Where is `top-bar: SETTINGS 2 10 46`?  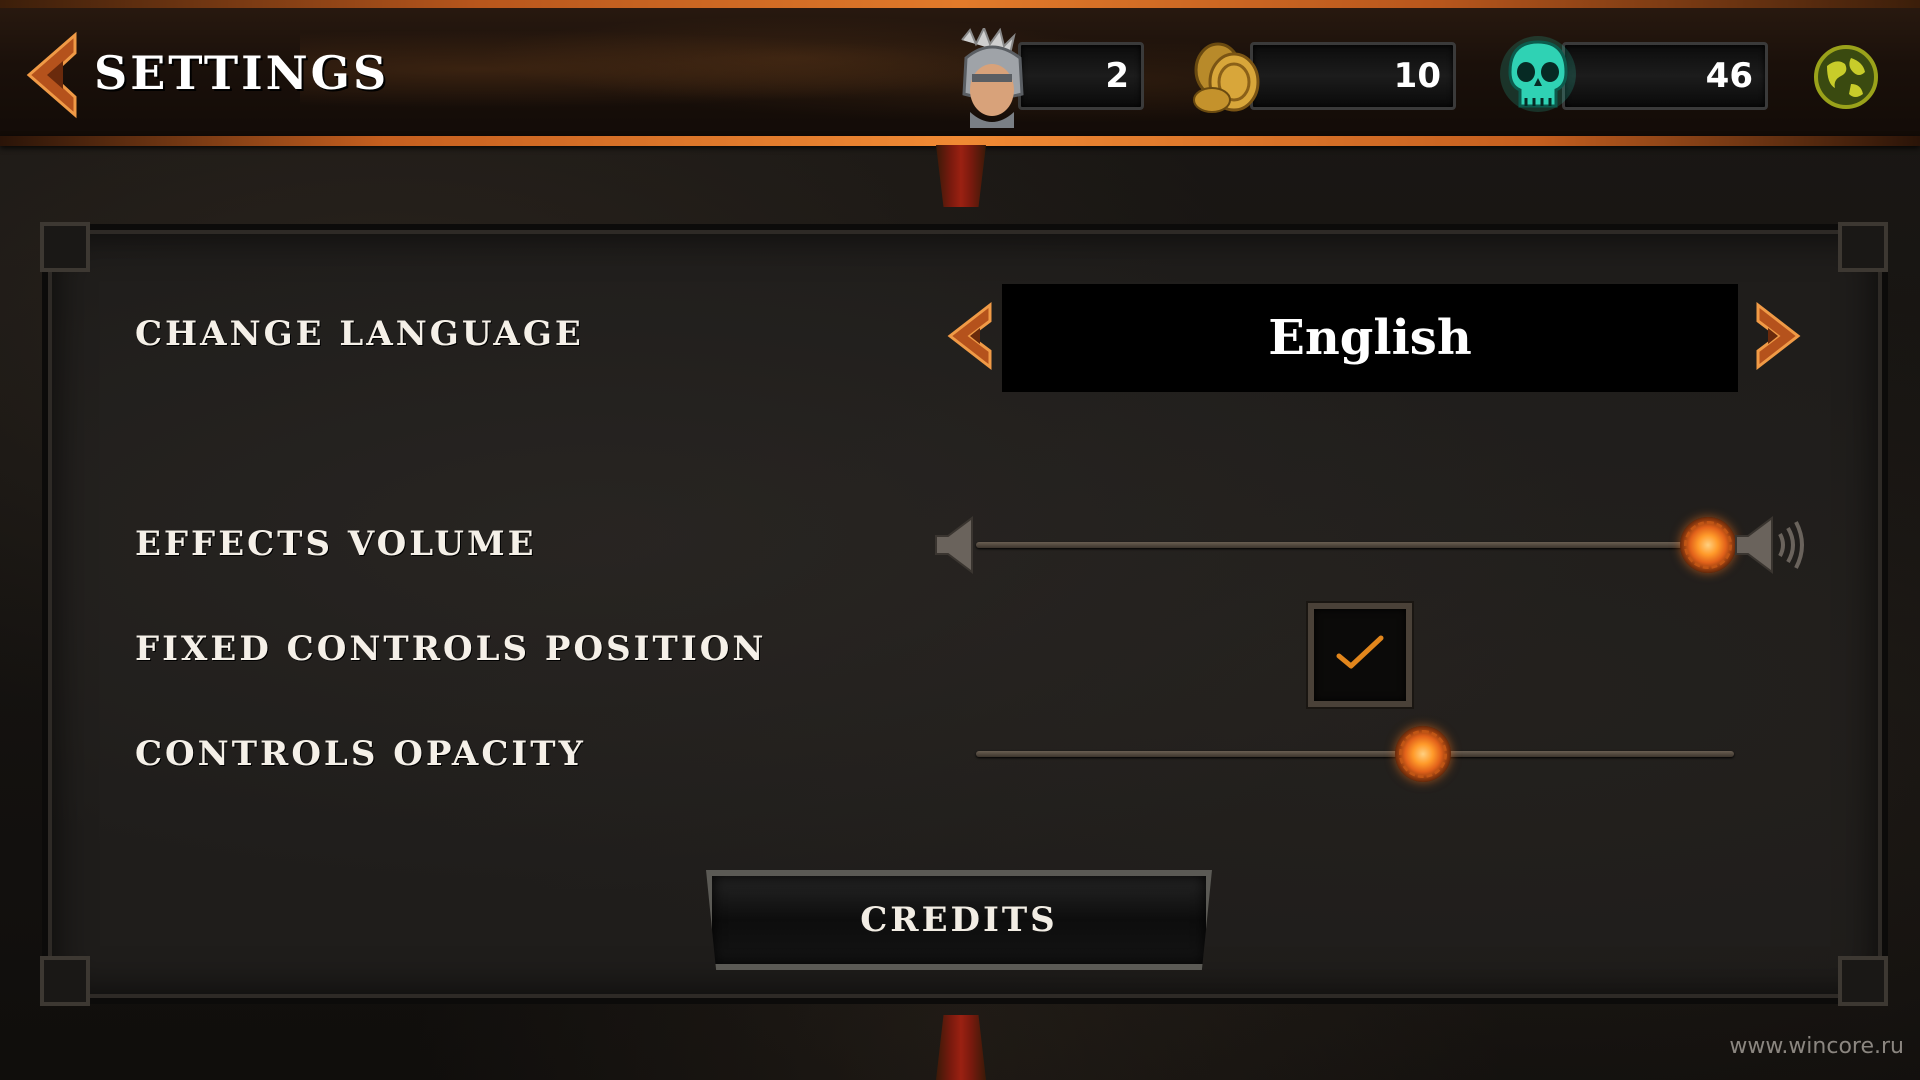
top-bar: SETTINGS 2 10 46 is located at coordinates (960, 73).